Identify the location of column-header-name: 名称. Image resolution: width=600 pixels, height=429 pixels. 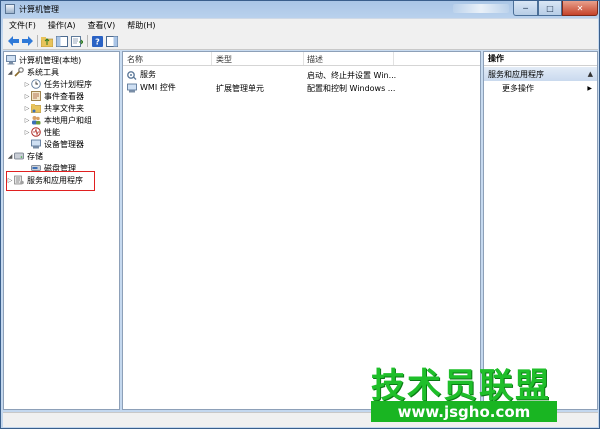
(135, 59).